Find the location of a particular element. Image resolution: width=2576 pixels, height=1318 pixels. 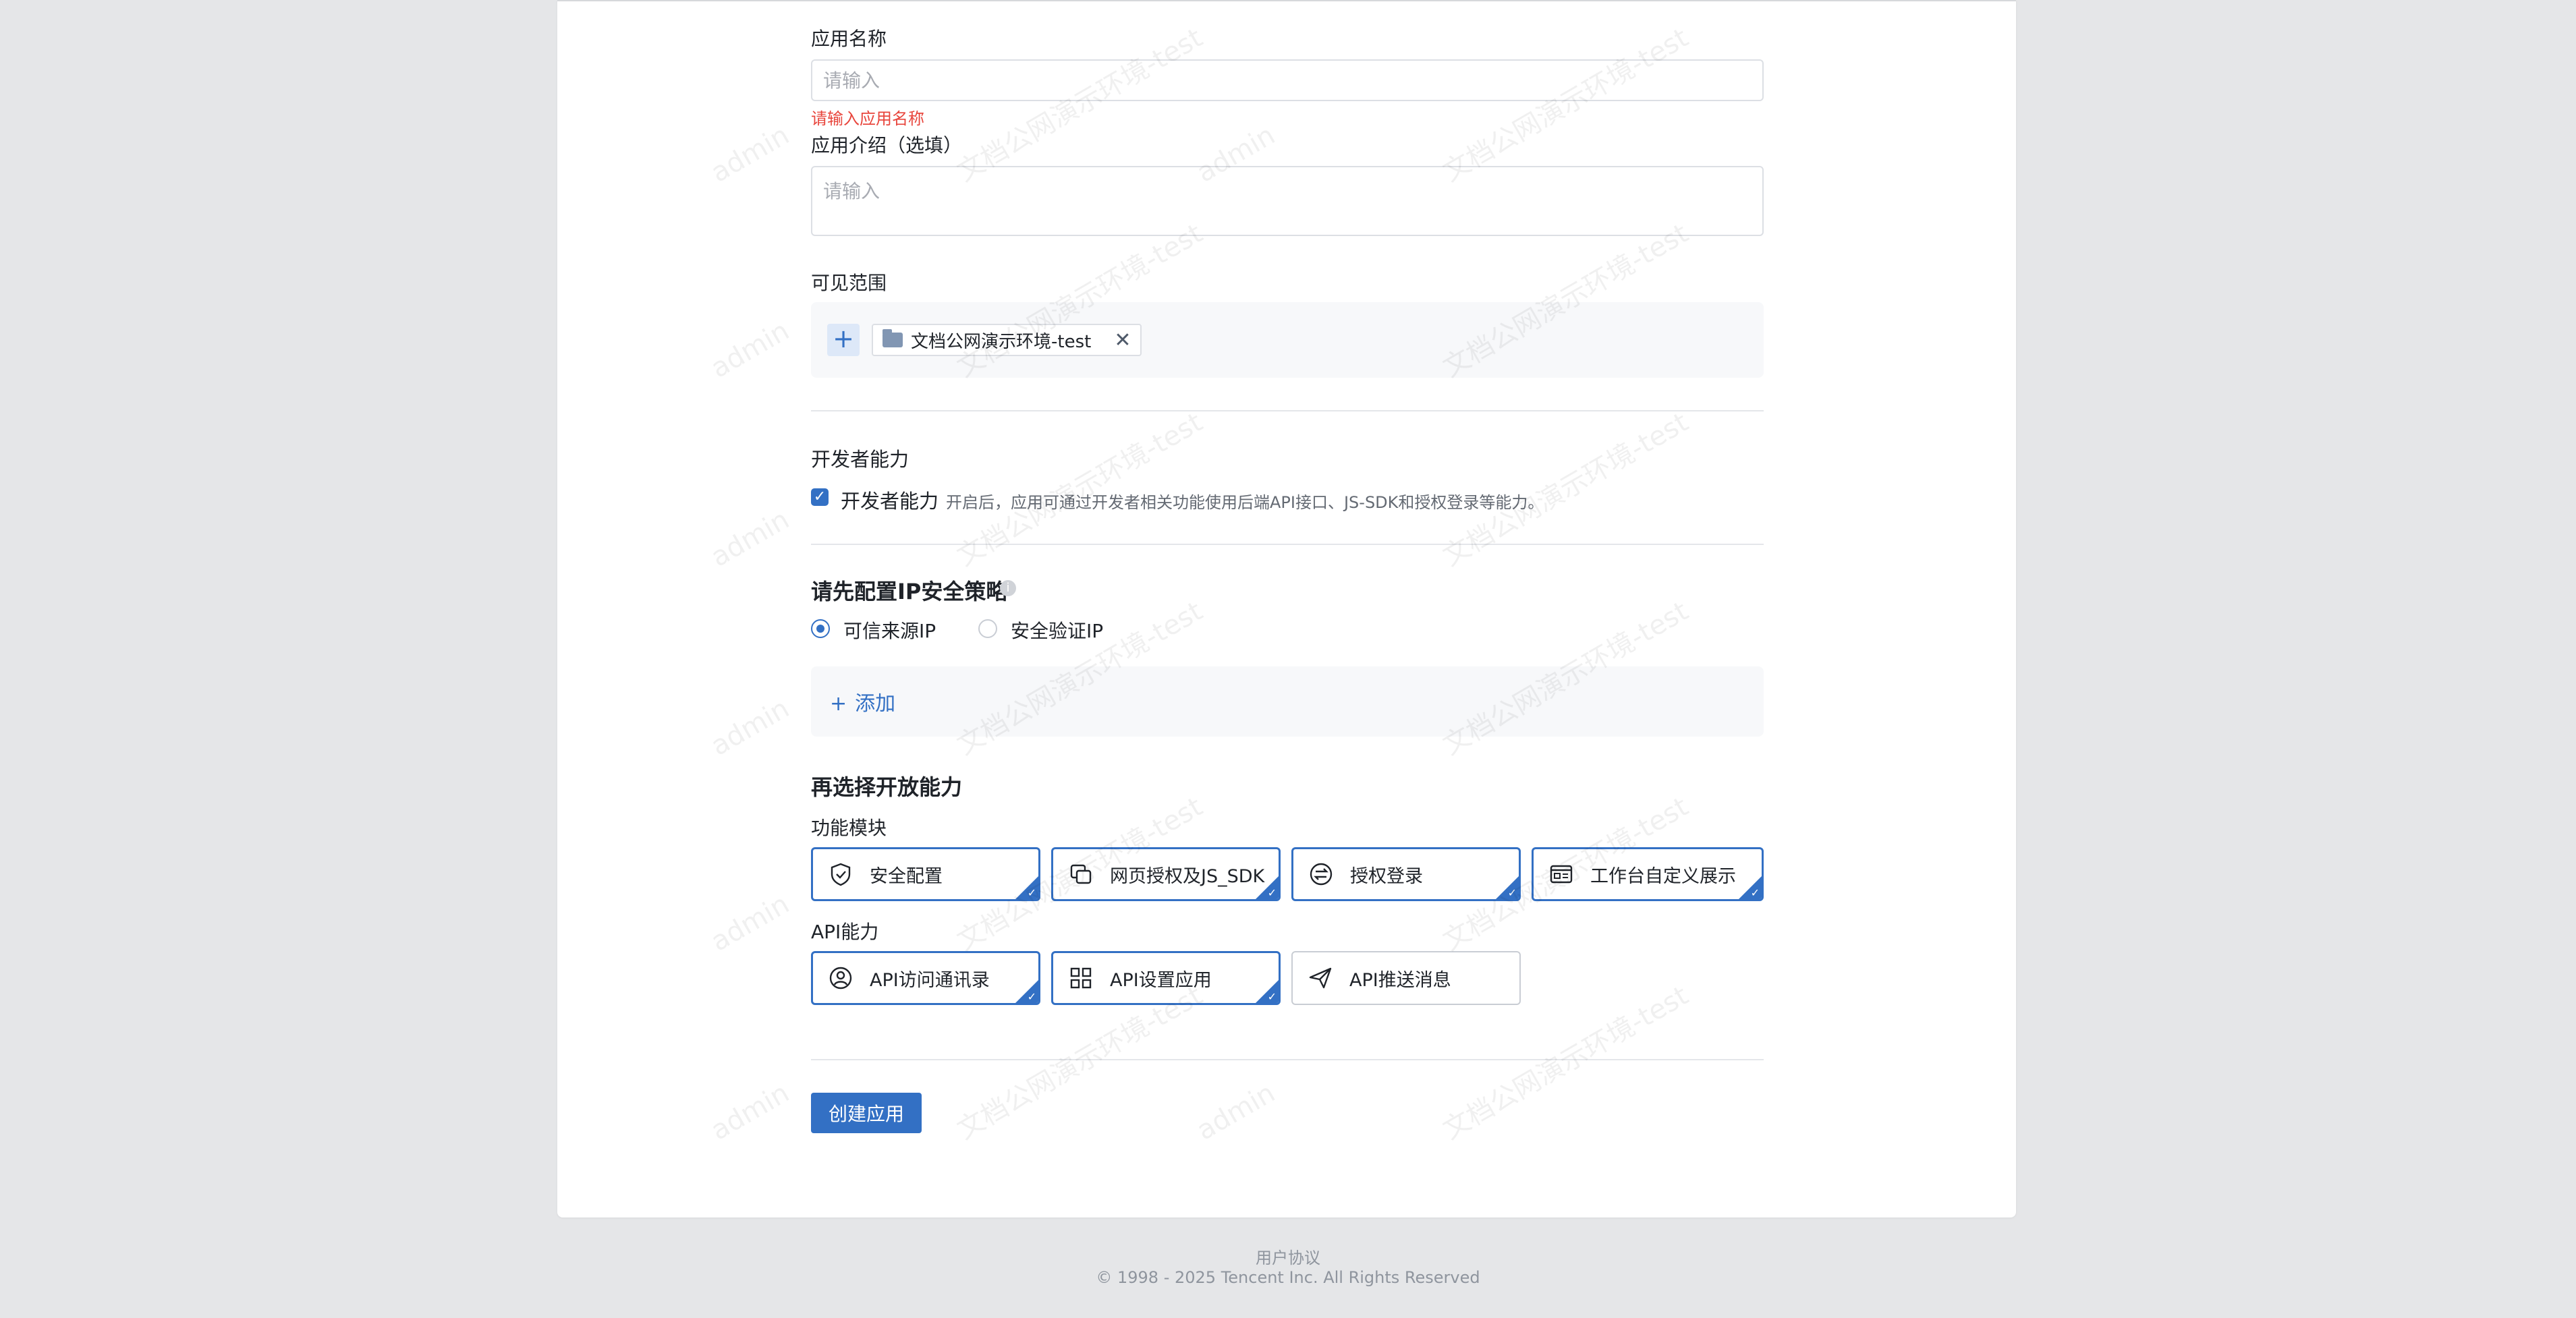

developer-checkbox-label: 开发者能力 is located at coordinates (890, 500).